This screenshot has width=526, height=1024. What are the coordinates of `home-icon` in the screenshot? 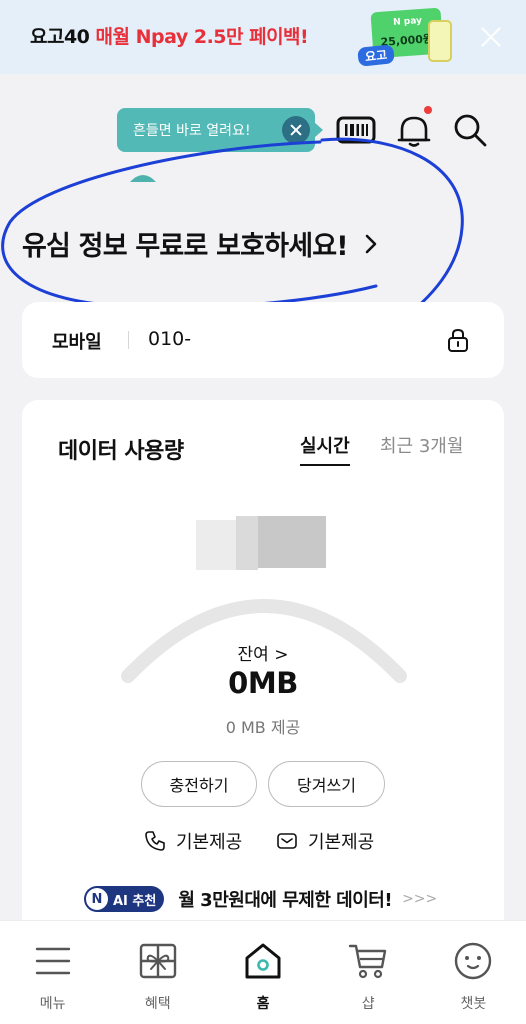 It's located at (263, 961).